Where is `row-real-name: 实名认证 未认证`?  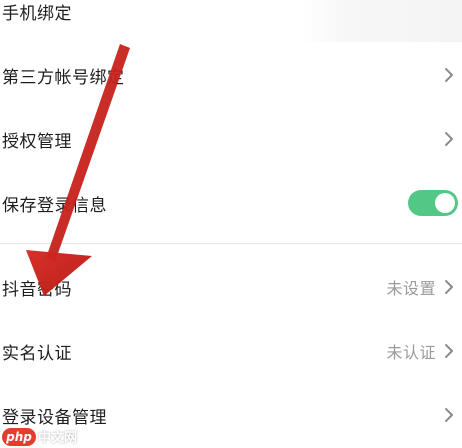
row-real-name: 实名认证 未认证 is located at coordinates (231, 351).